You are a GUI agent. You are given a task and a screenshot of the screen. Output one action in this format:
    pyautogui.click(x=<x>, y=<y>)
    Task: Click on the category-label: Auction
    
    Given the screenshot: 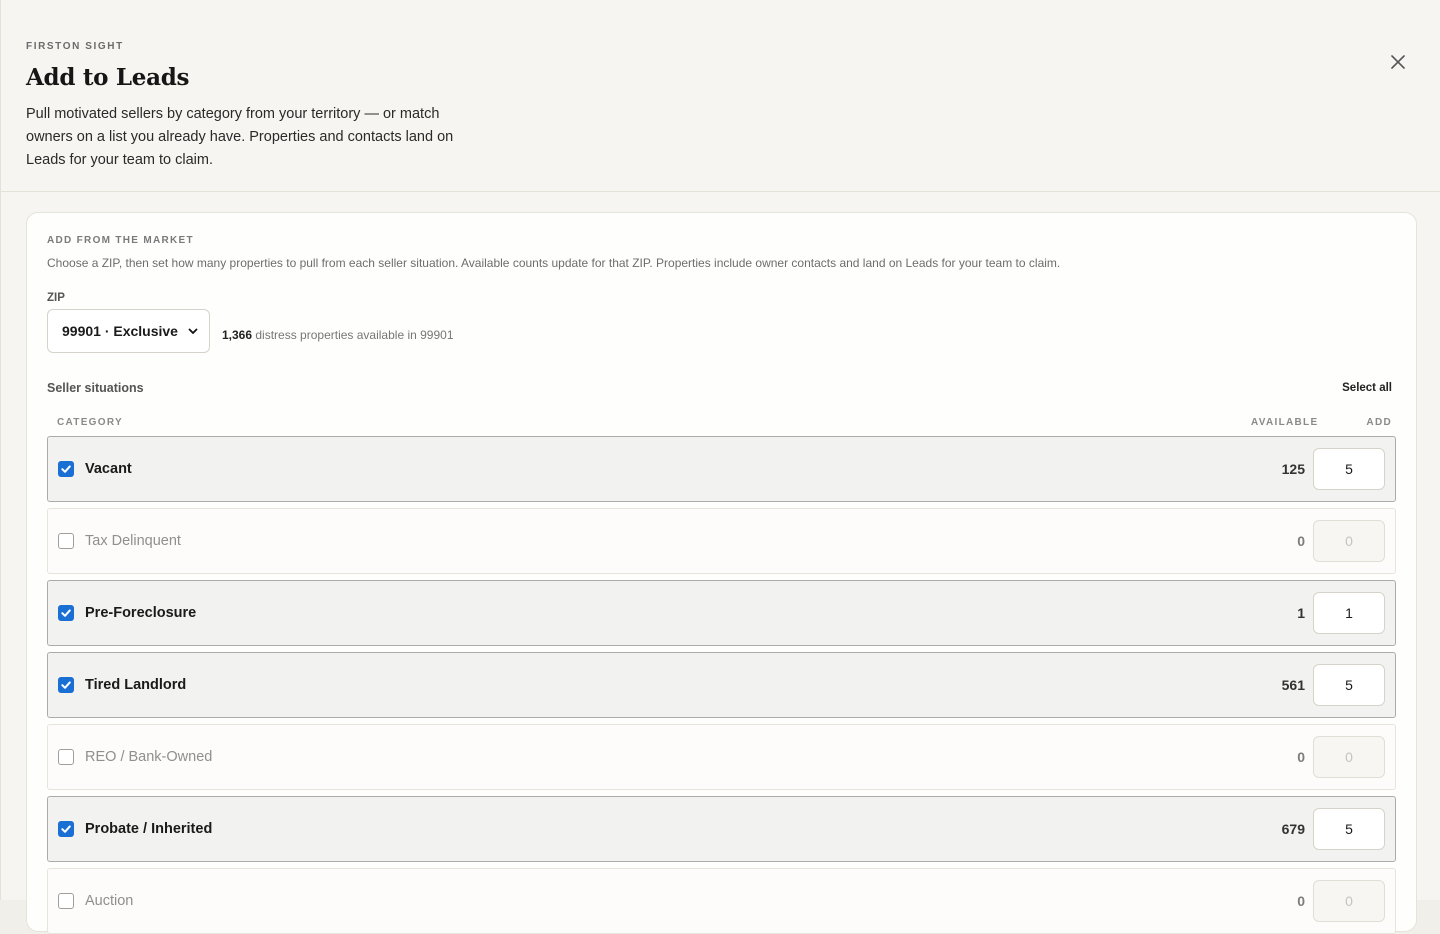 What is the action you would take?
    pyautogui.click(x=109, y=901)
    